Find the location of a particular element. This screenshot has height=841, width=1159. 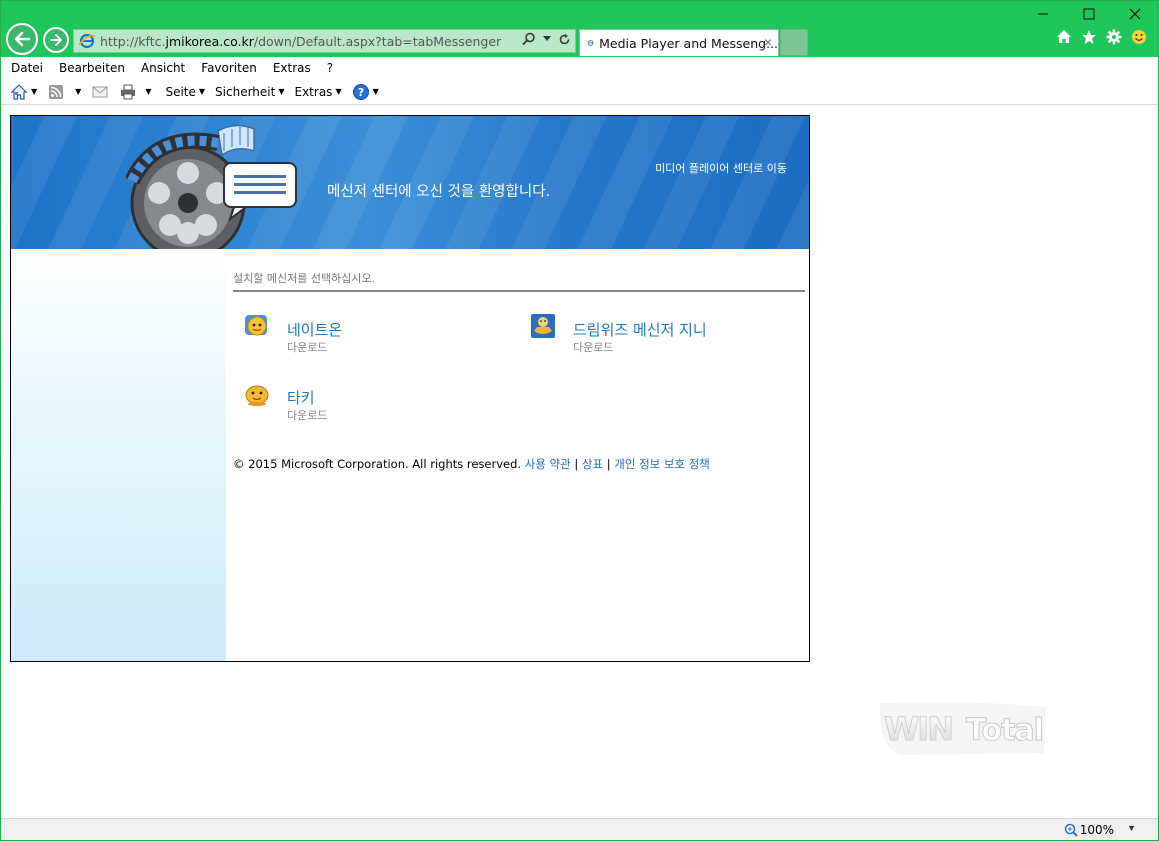

close-window-button is located at coordinates (1135, 14).